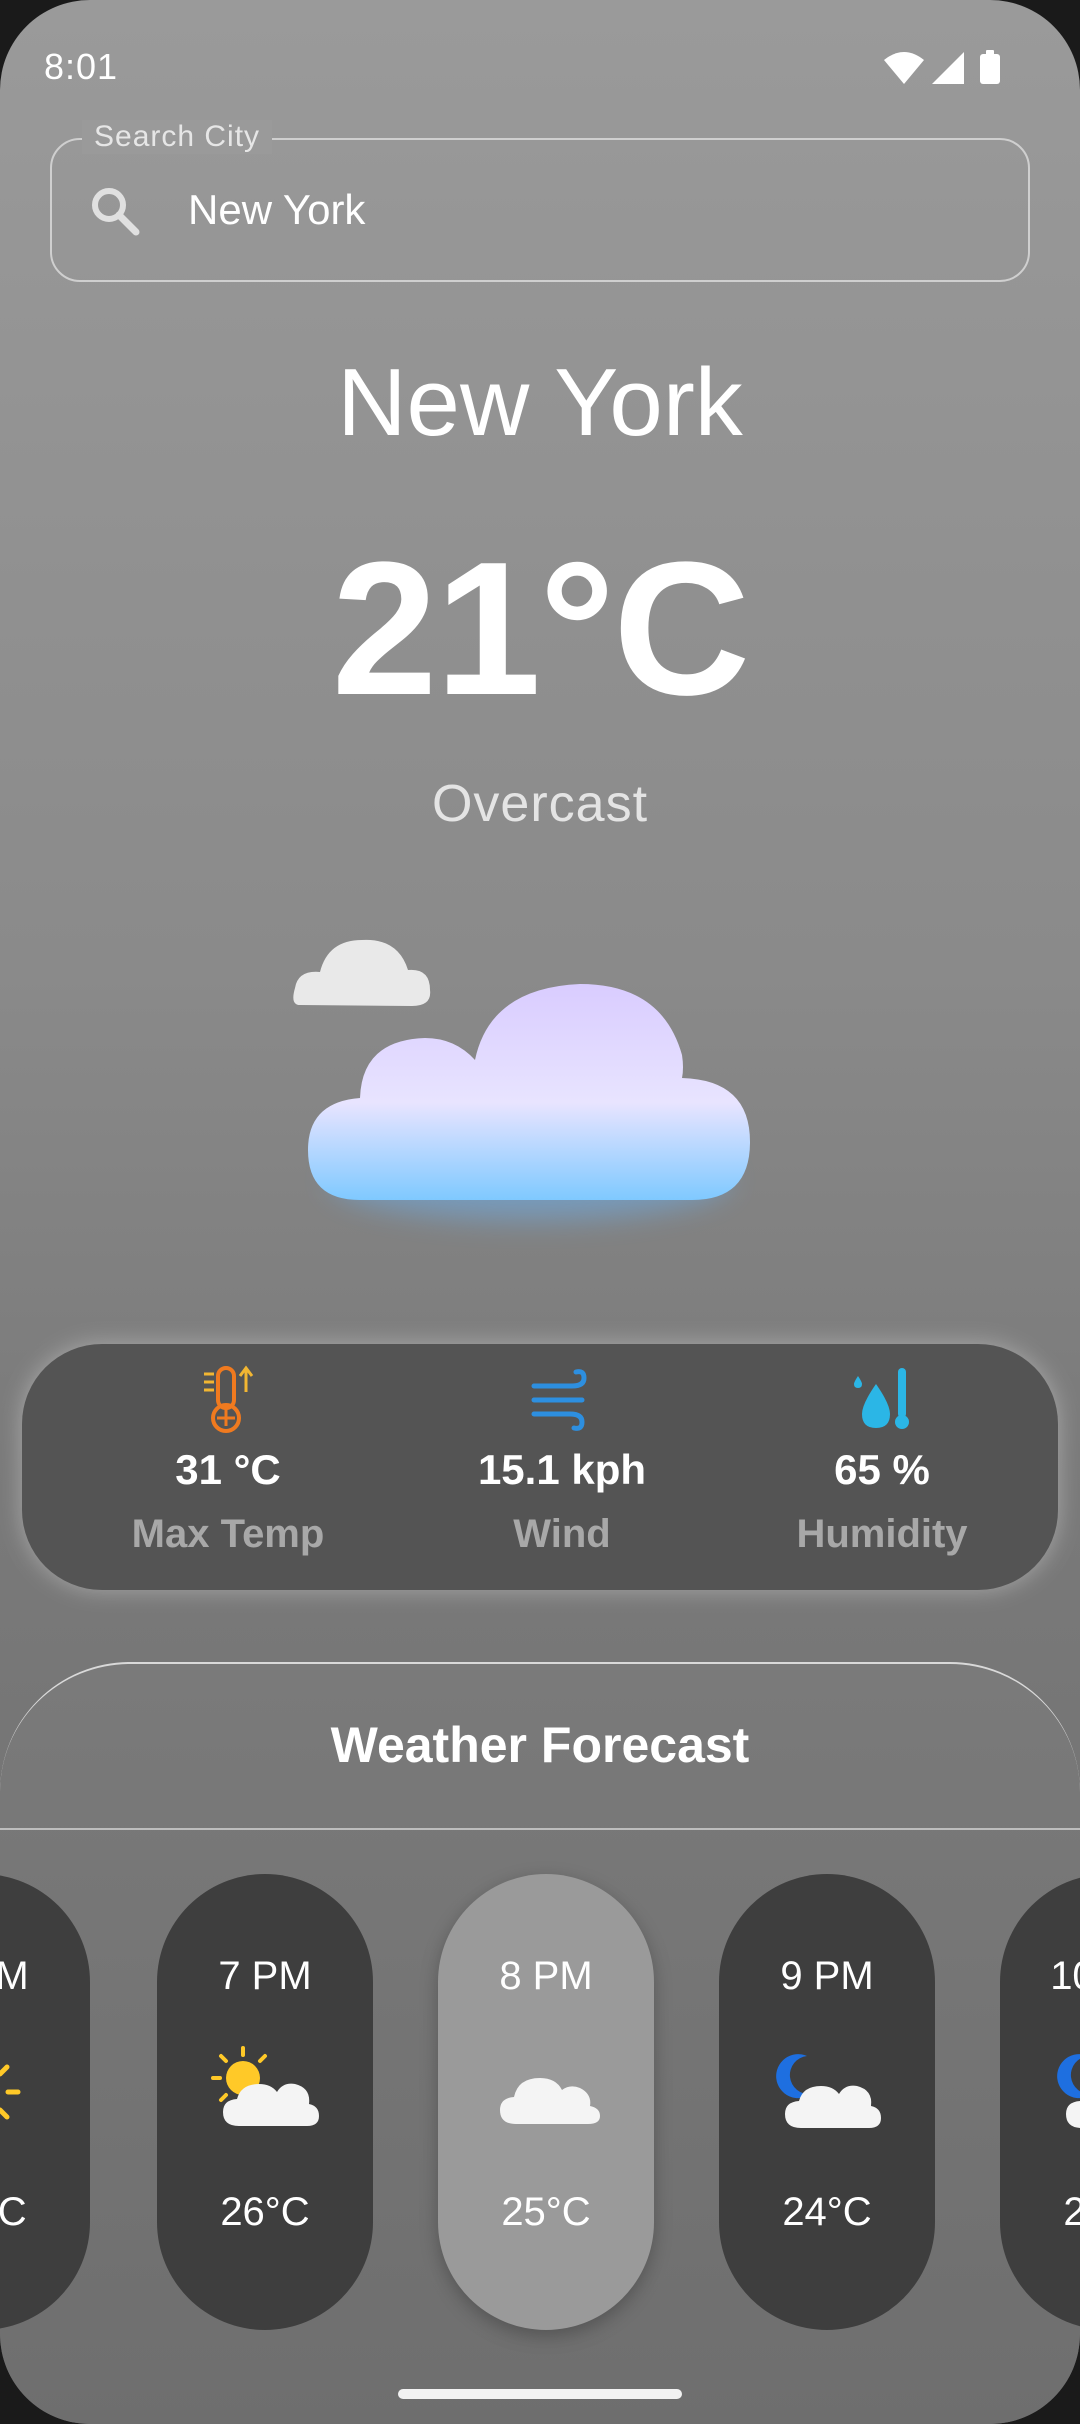  I want to click on forecast-hour-temp: 25°C, so click(546, 2212).